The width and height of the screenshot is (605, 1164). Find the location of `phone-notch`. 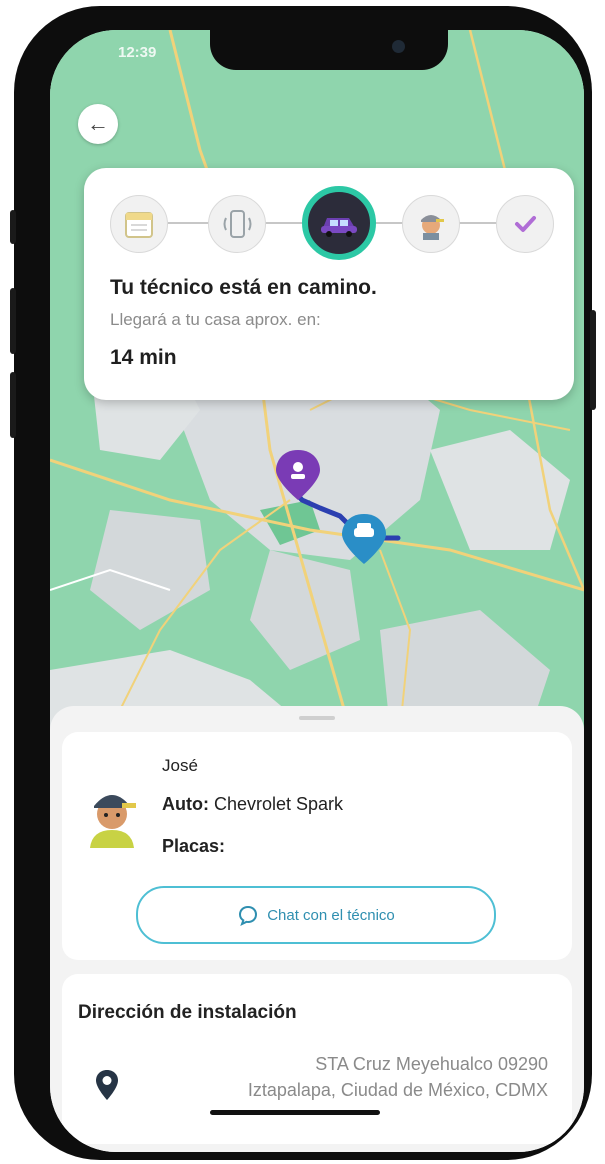

phone-notch is located at coordinates (329, 50).